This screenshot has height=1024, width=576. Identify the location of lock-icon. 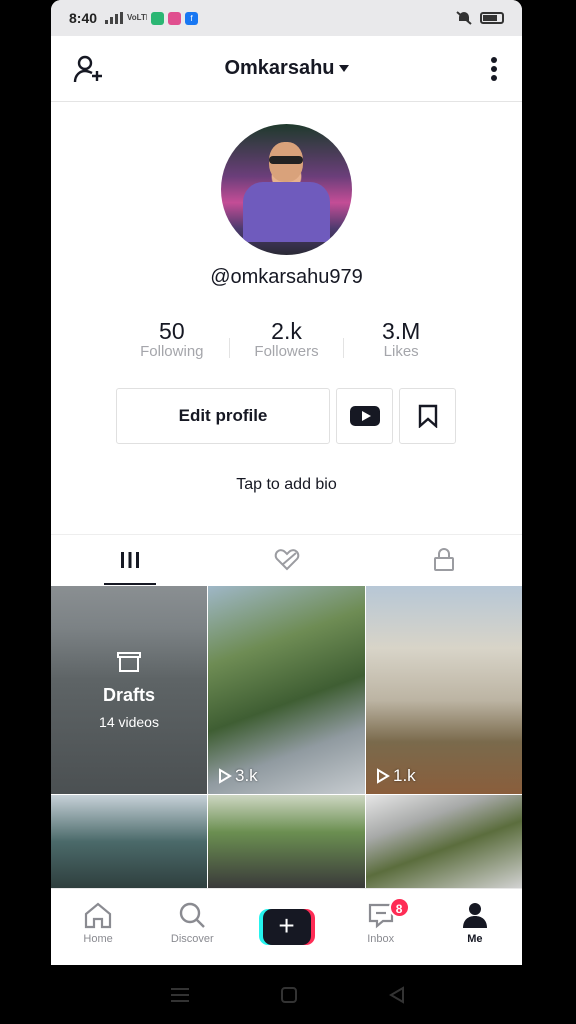
(443, 559).